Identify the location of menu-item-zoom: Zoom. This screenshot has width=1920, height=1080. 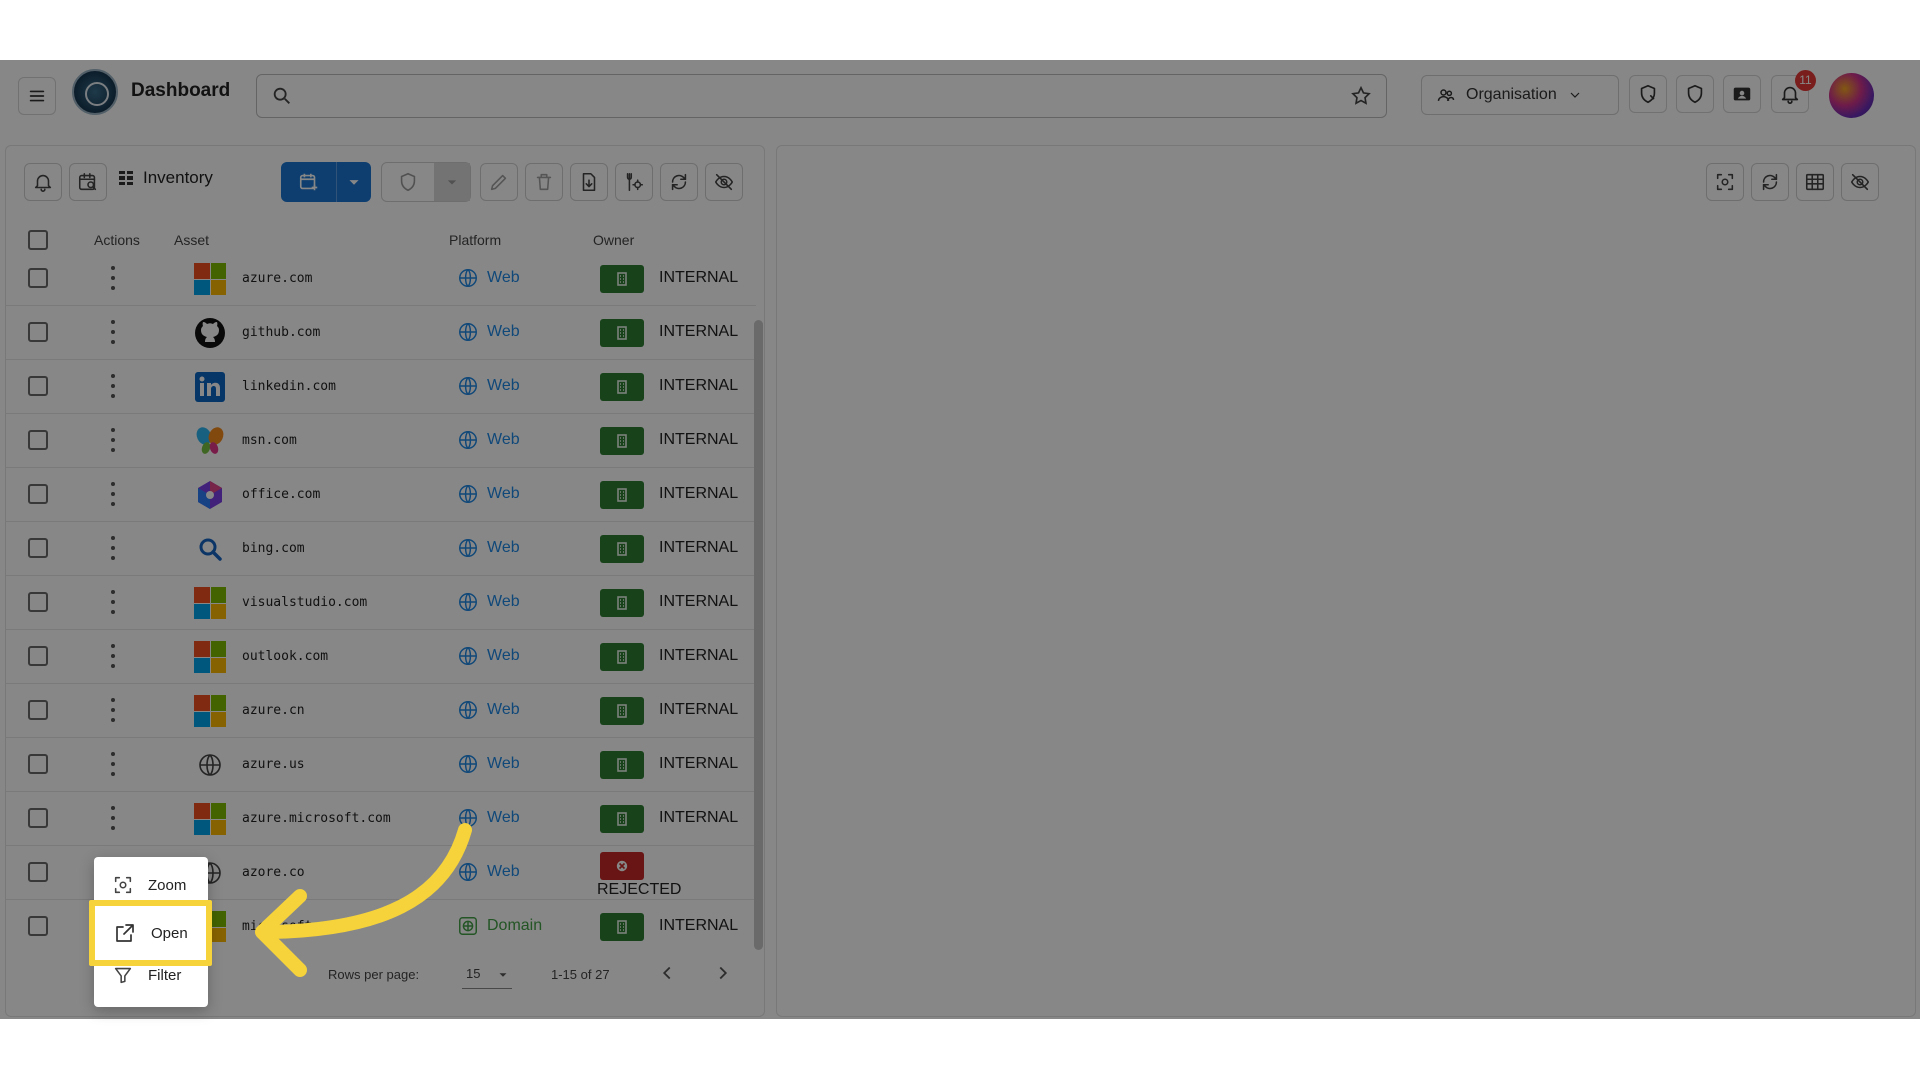
(151, 885).